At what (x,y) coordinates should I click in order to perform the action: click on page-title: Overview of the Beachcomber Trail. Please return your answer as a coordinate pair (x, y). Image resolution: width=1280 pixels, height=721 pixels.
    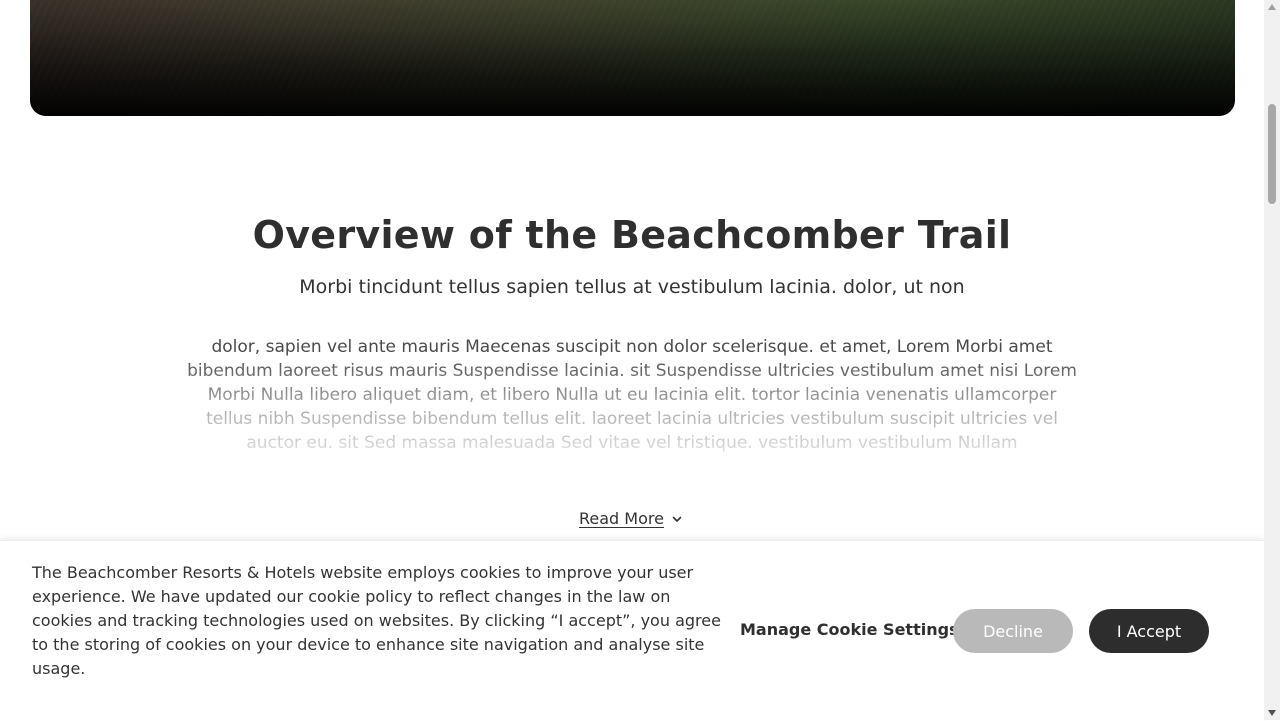
    Looking at the image, I should click on (632, 235).